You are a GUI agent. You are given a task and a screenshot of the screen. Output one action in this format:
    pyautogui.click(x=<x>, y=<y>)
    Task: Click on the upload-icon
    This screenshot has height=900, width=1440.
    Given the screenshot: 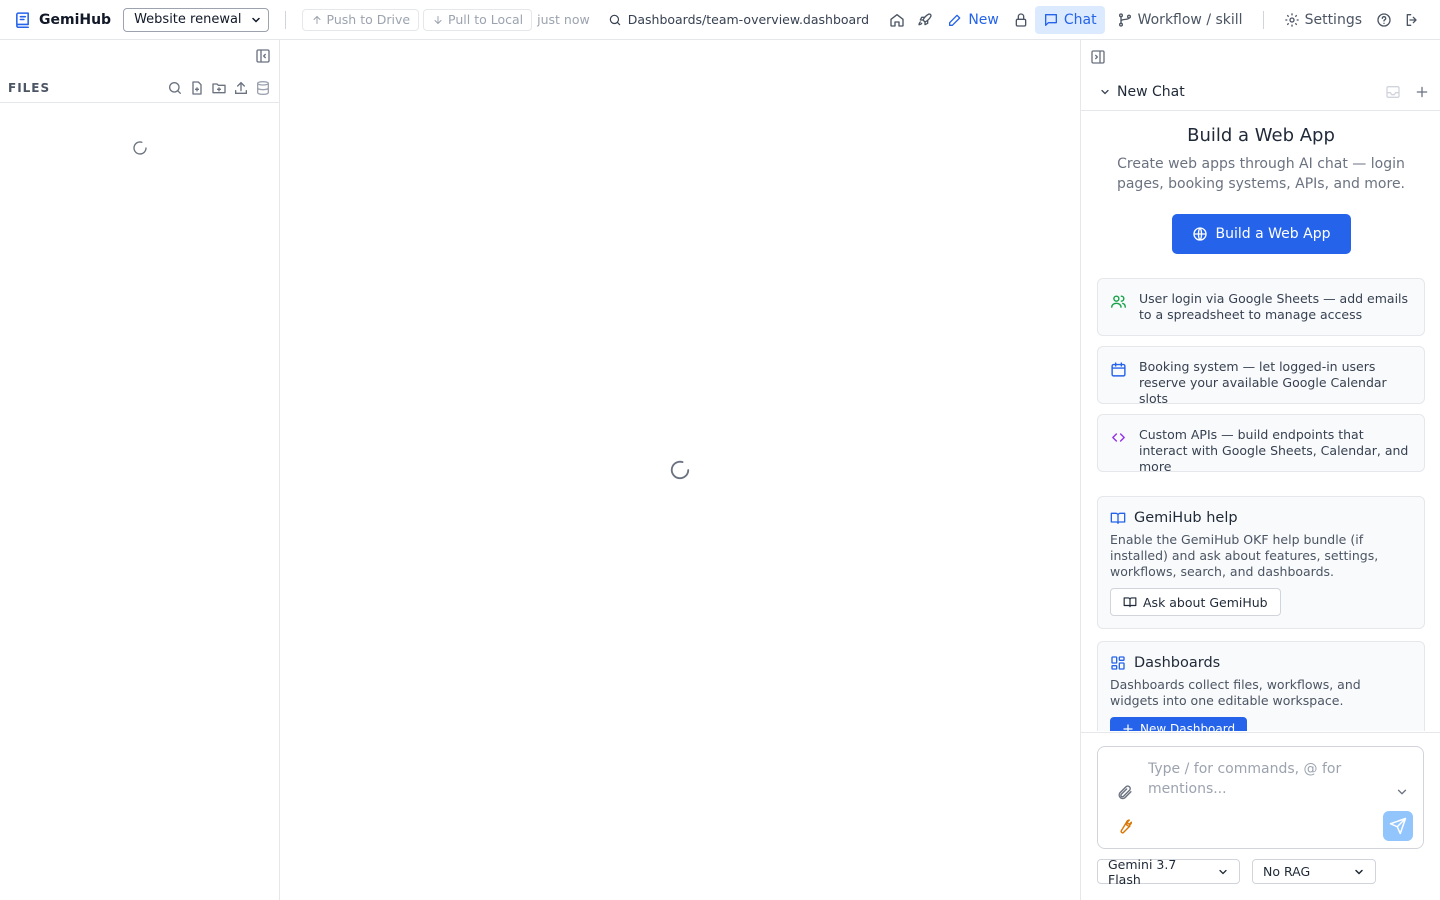 What is the action you would take?
    pyautogui.click(x=241, y=88)
    